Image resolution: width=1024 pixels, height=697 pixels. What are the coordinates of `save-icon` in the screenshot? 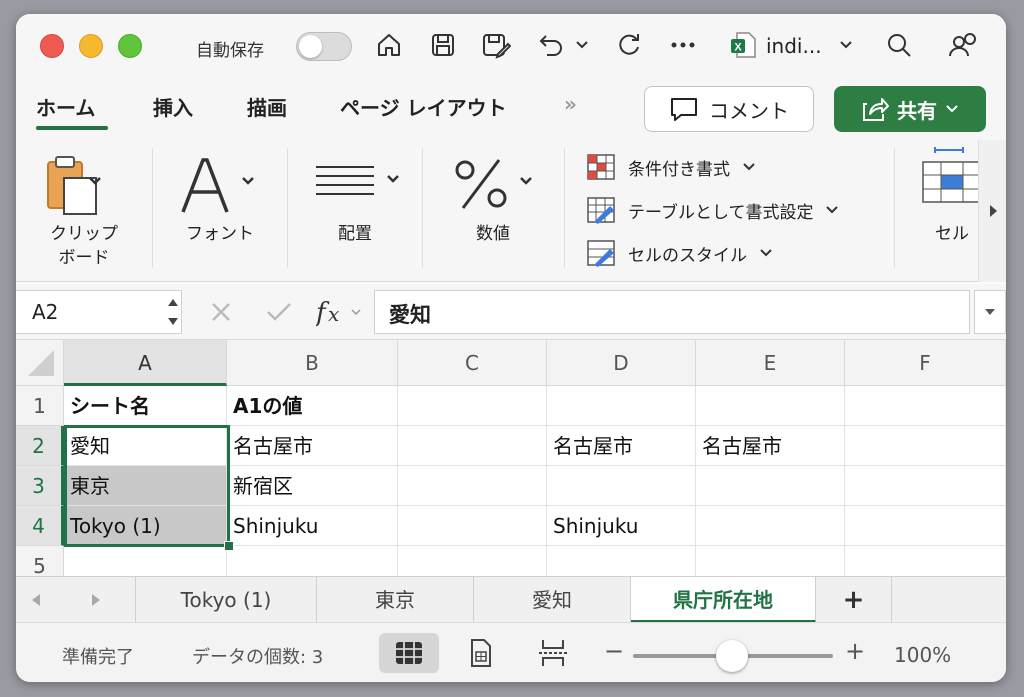 It's located at (443, 45).